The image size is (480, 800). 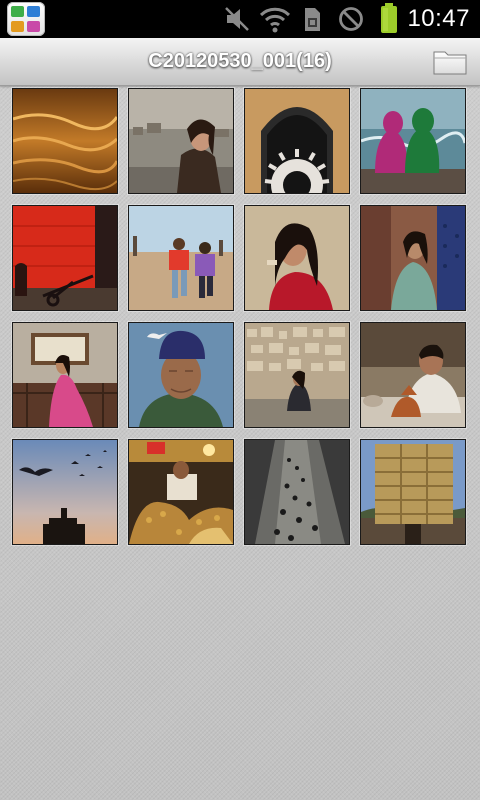 What do you see at coordinates (275, 20) in the screenshot?
I see `wifi-icon` at bounding box center [275, 20].